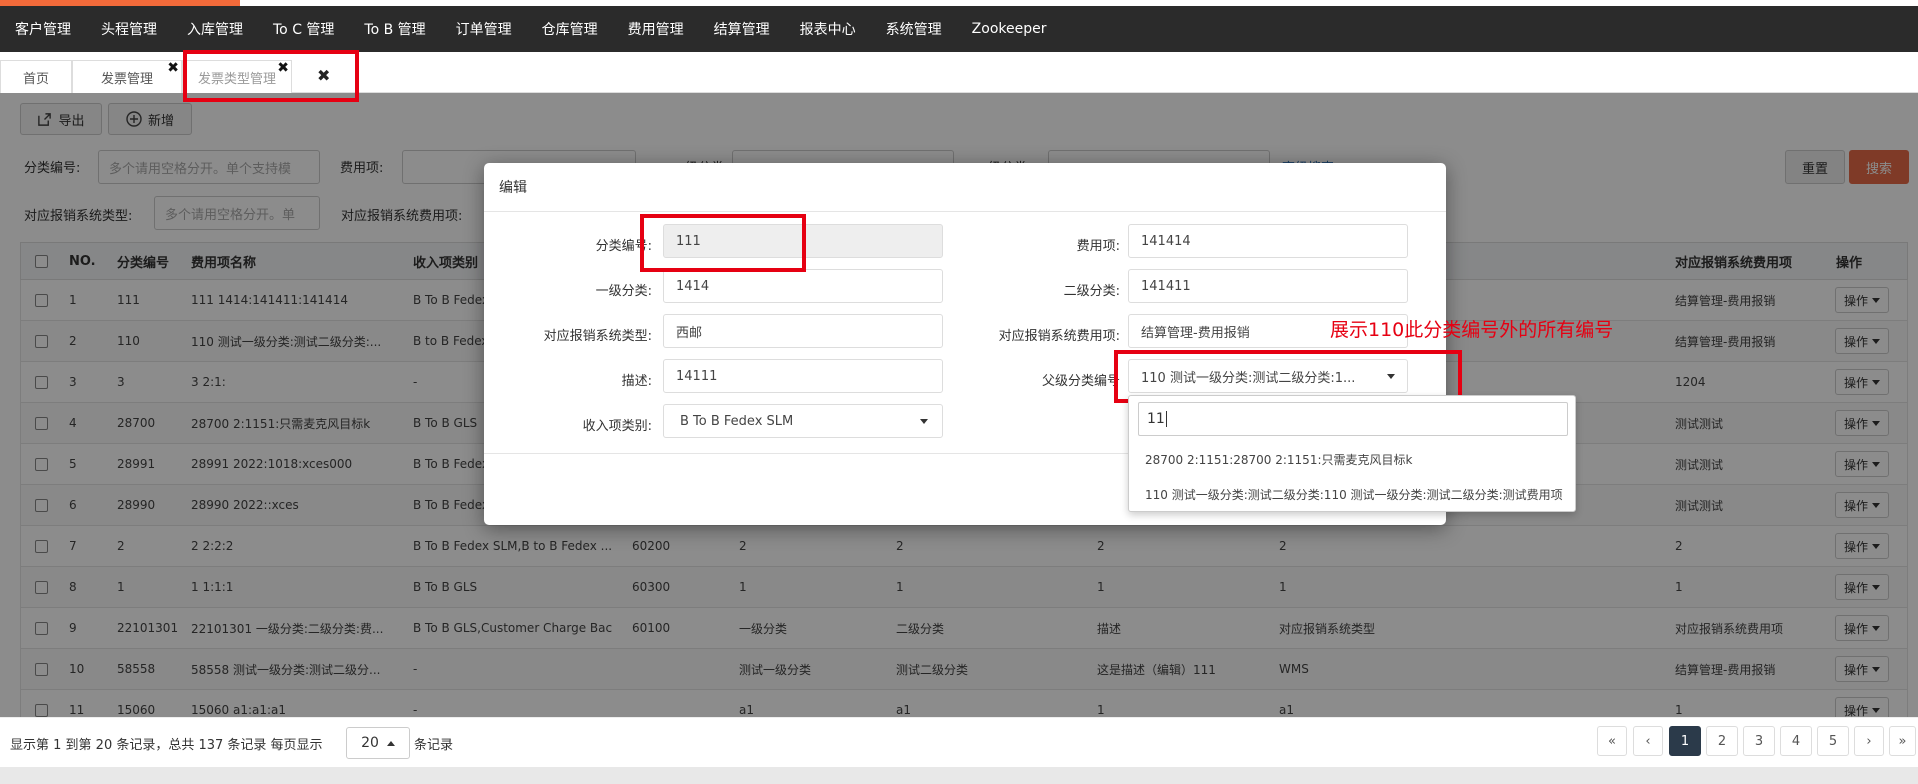 The height and width of the screenshot is (784, 1918). I want to click on page-1: 1, so click(1685, 741).